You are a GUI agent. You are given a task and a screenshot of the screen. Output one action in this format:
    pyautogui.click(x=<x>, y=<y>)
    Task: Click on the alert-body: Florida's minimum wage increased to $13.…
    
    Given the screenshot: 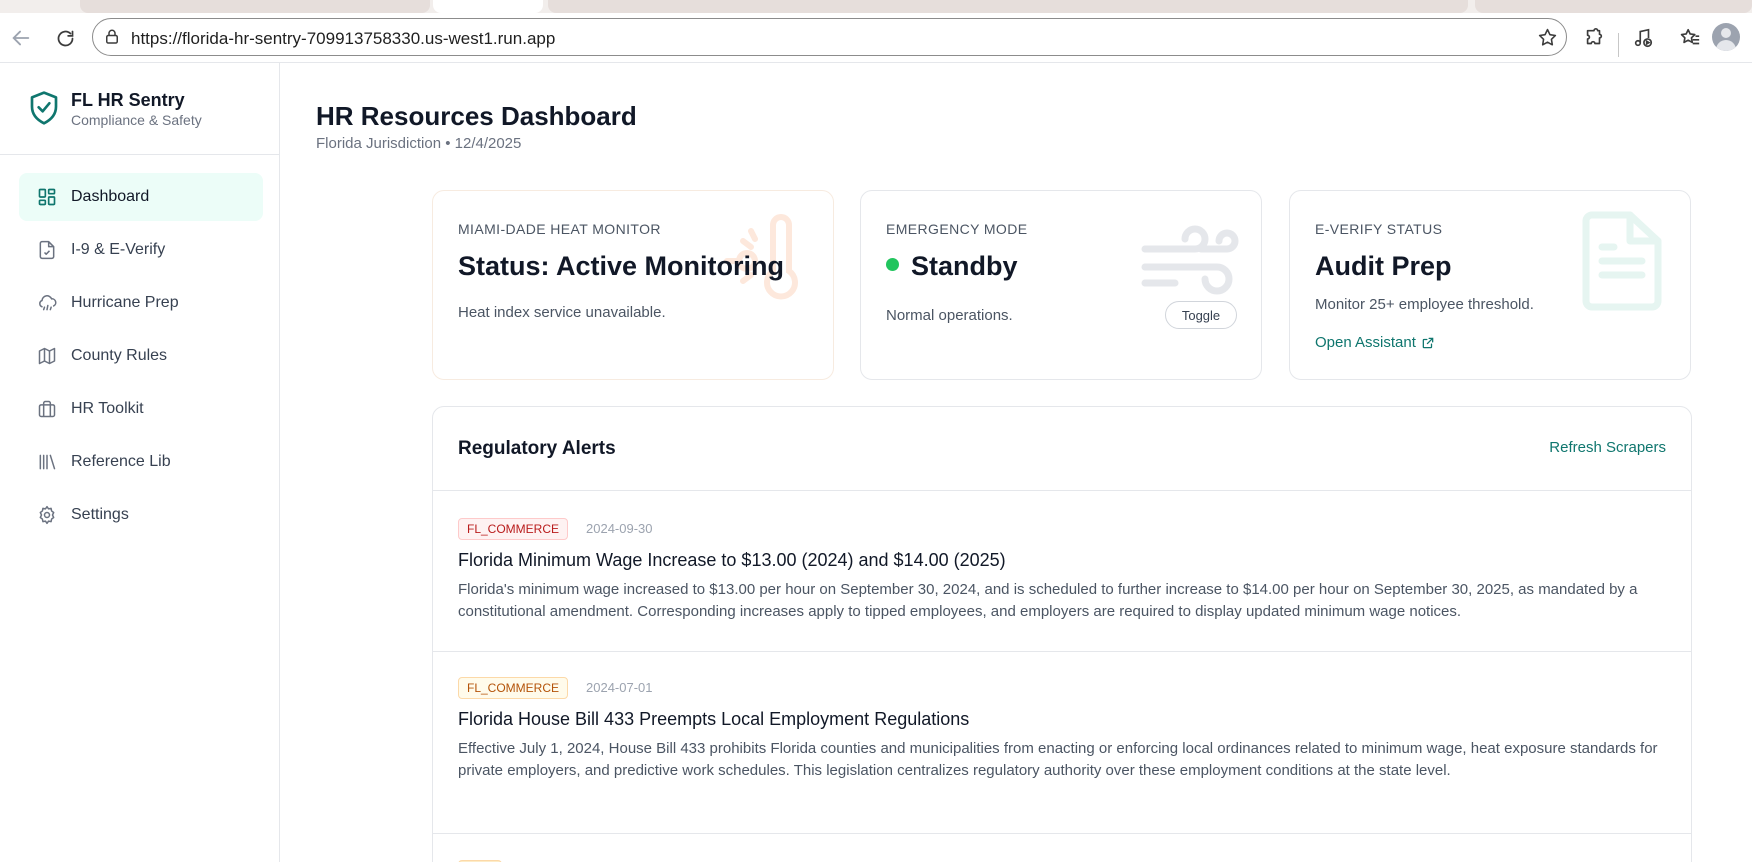 What is the action you would take?
    pyautogui.click(x=1048, y=600)
    